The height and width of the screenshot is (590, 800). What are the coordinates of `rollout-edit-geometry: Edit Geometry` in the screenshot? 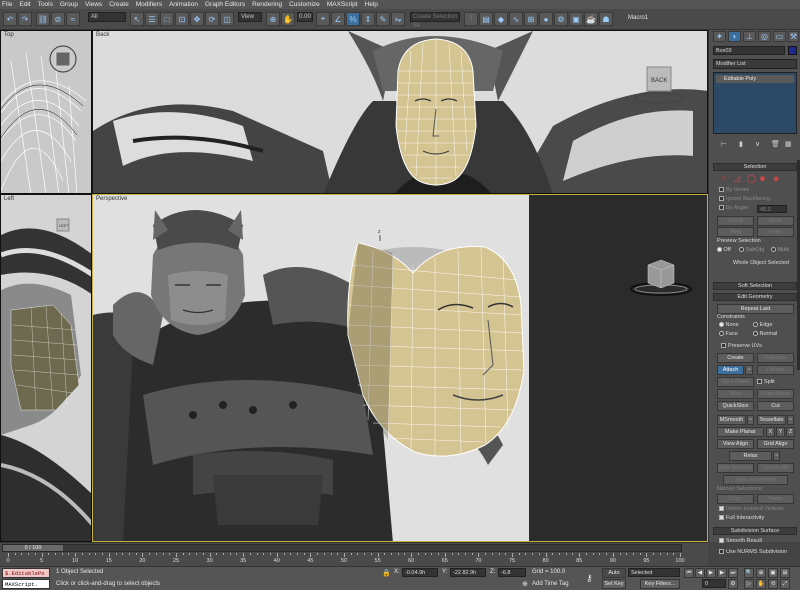 It's located at (755, 297).